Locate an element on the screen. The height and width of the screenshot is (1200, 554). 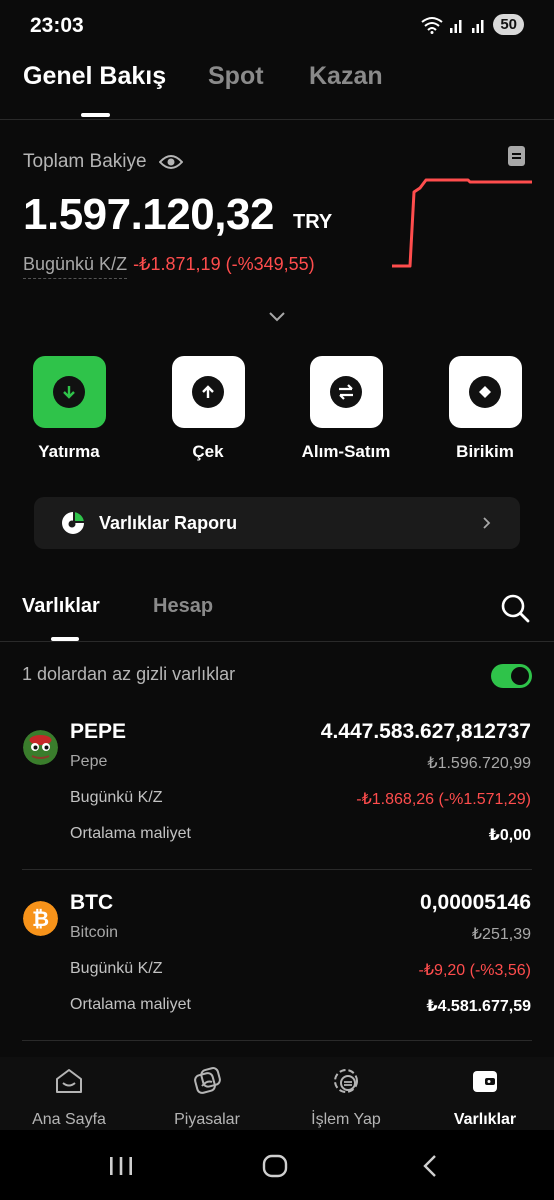
nav-home: Ana Sayfa is located at coordinates (69, 1093).